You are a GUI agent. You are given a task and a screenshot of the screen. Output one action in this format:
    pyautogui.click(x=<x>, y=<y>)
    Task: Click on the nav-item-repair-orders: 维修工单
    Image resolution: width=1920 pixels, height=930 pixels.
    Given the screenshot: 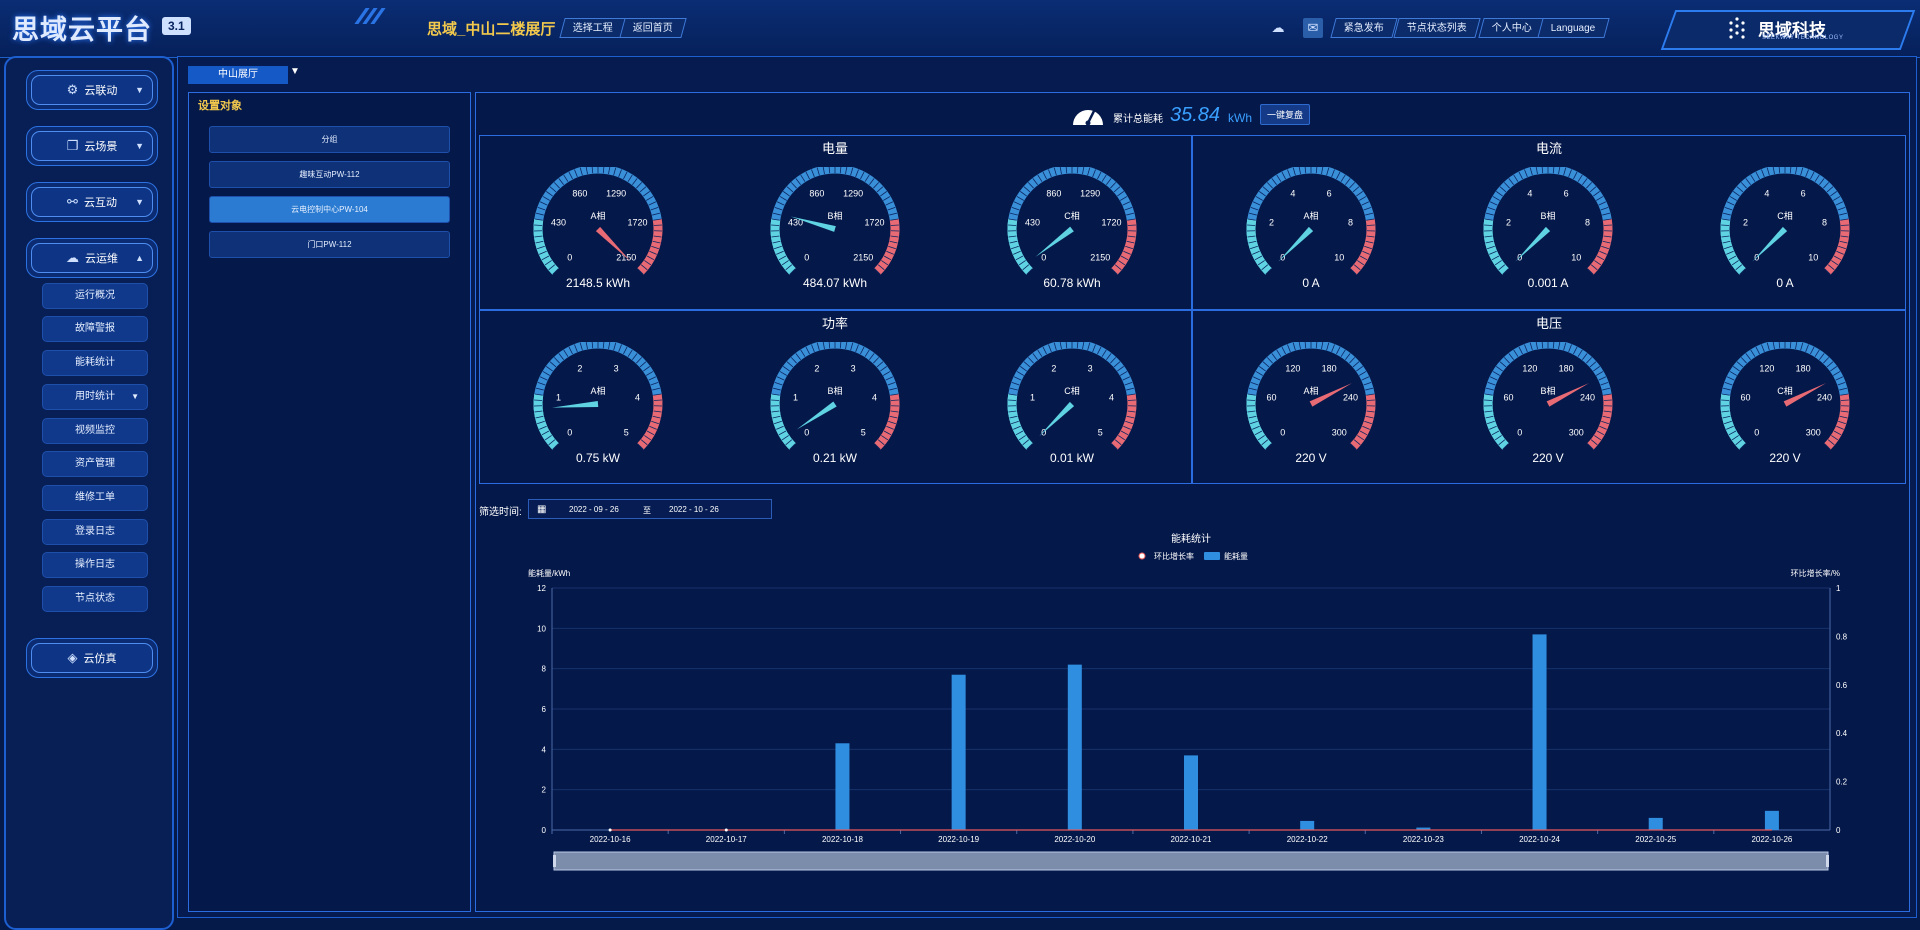 What is the action you would take?
    pyautogui.click(x=95, y=498)
    